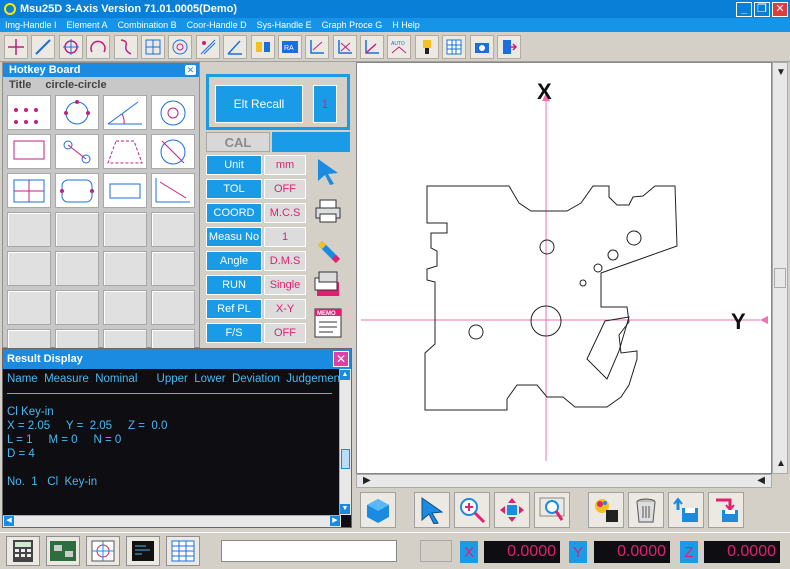 The width and height of the screenshot is (790, 569). What do you see at coordinates (426, 46) in the screenshot?
I see `probe-tool-button` at bounding box center [426, 46].